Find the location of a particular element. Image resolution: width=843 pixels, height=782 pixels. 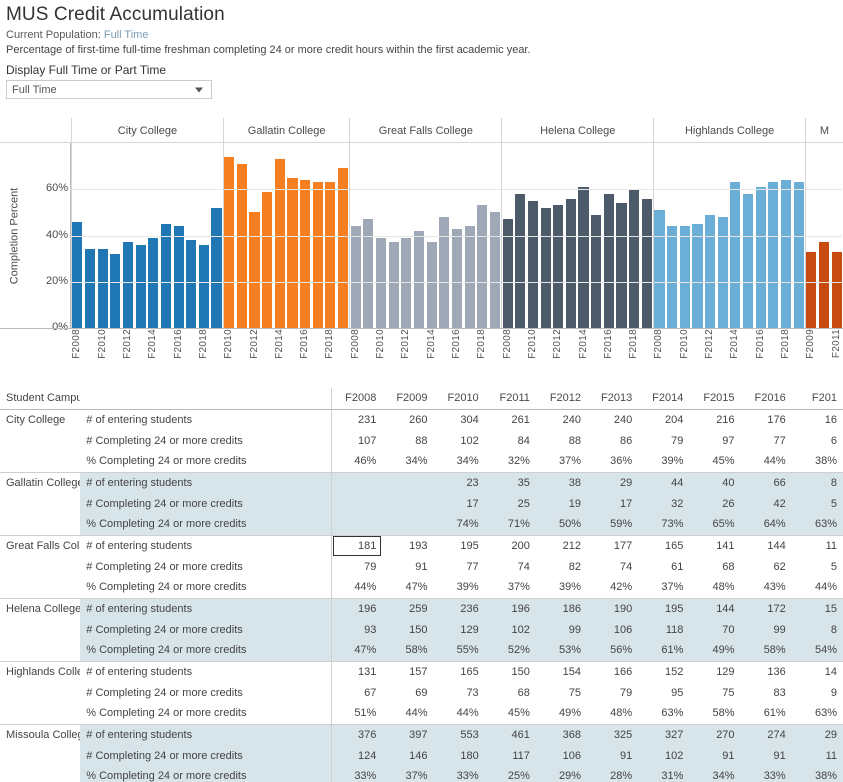

table-cell: 84 is located at coordinates (510, 440).